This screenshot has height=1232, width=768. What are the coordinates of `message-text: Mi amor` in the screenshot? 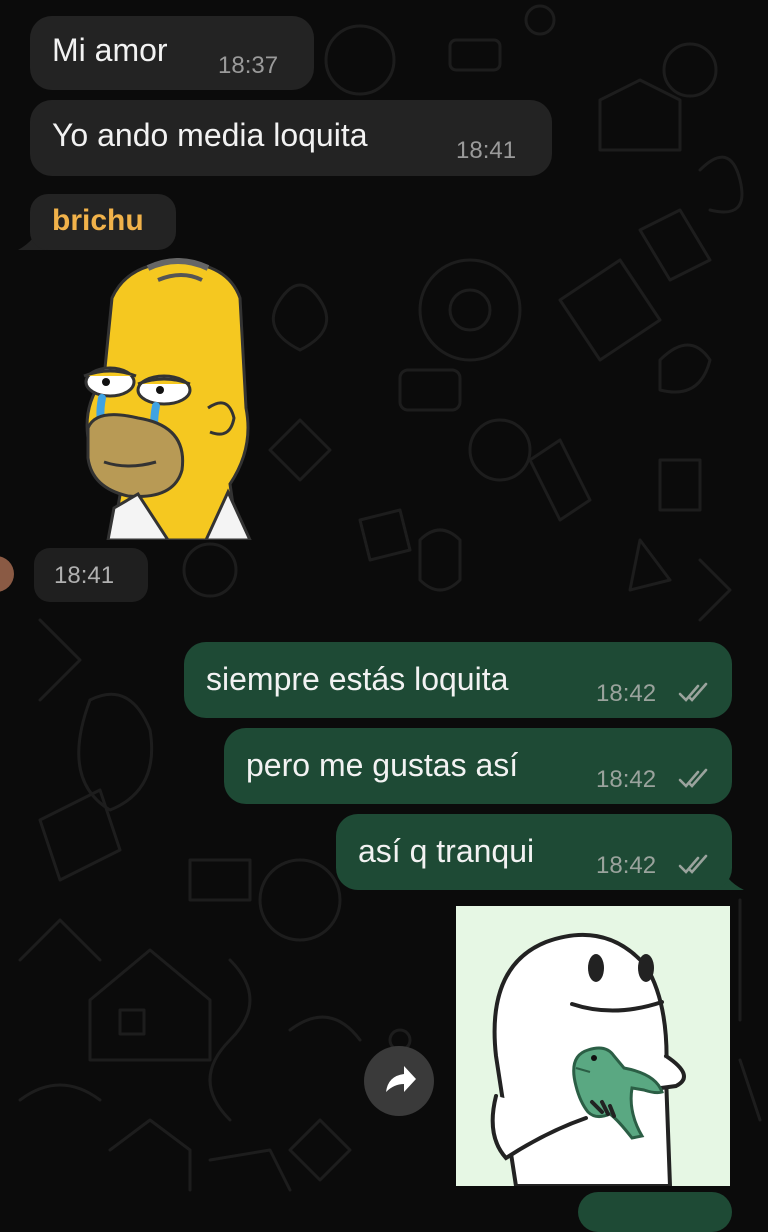 It's located at (110, 50).